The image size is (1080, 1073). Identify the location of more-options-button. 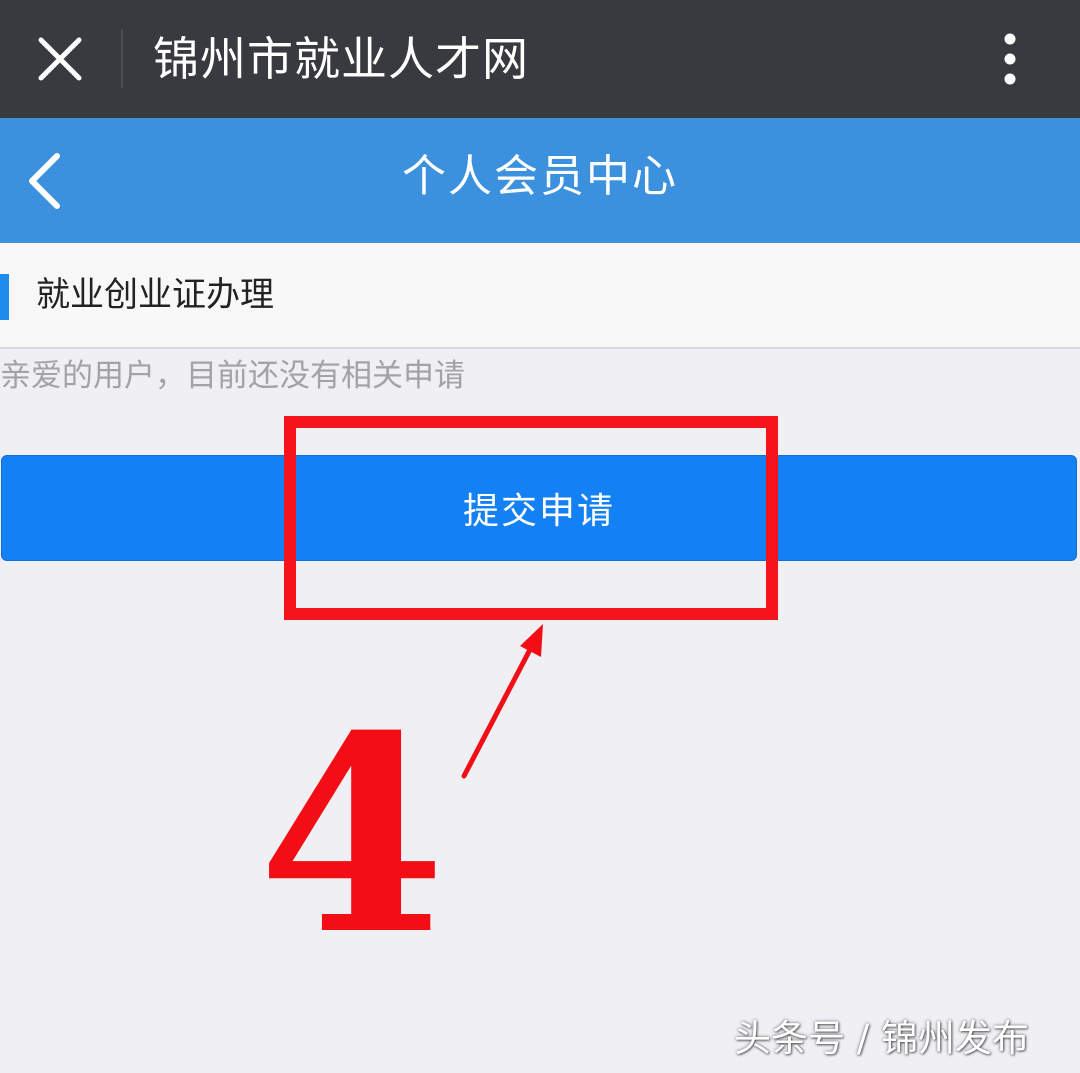
(1010, 59).